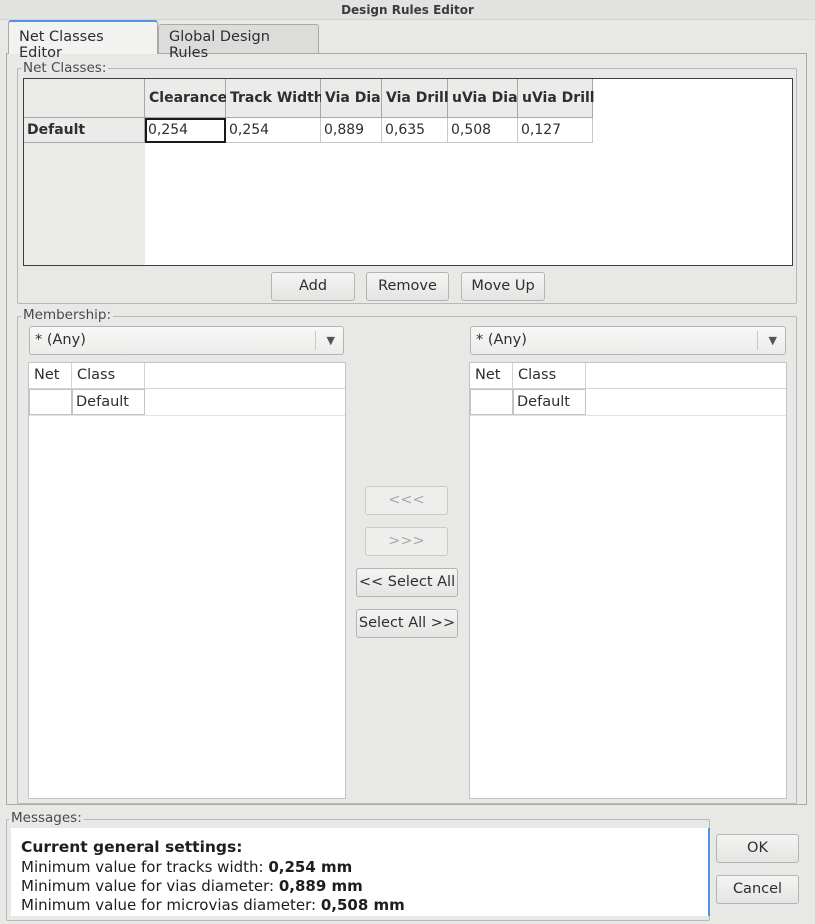 The width and height of the screenshot is (815, 924). Describe the element at coordinates (549, 376) in the screenshot. I see `right-list-header-class: Class` at that location.